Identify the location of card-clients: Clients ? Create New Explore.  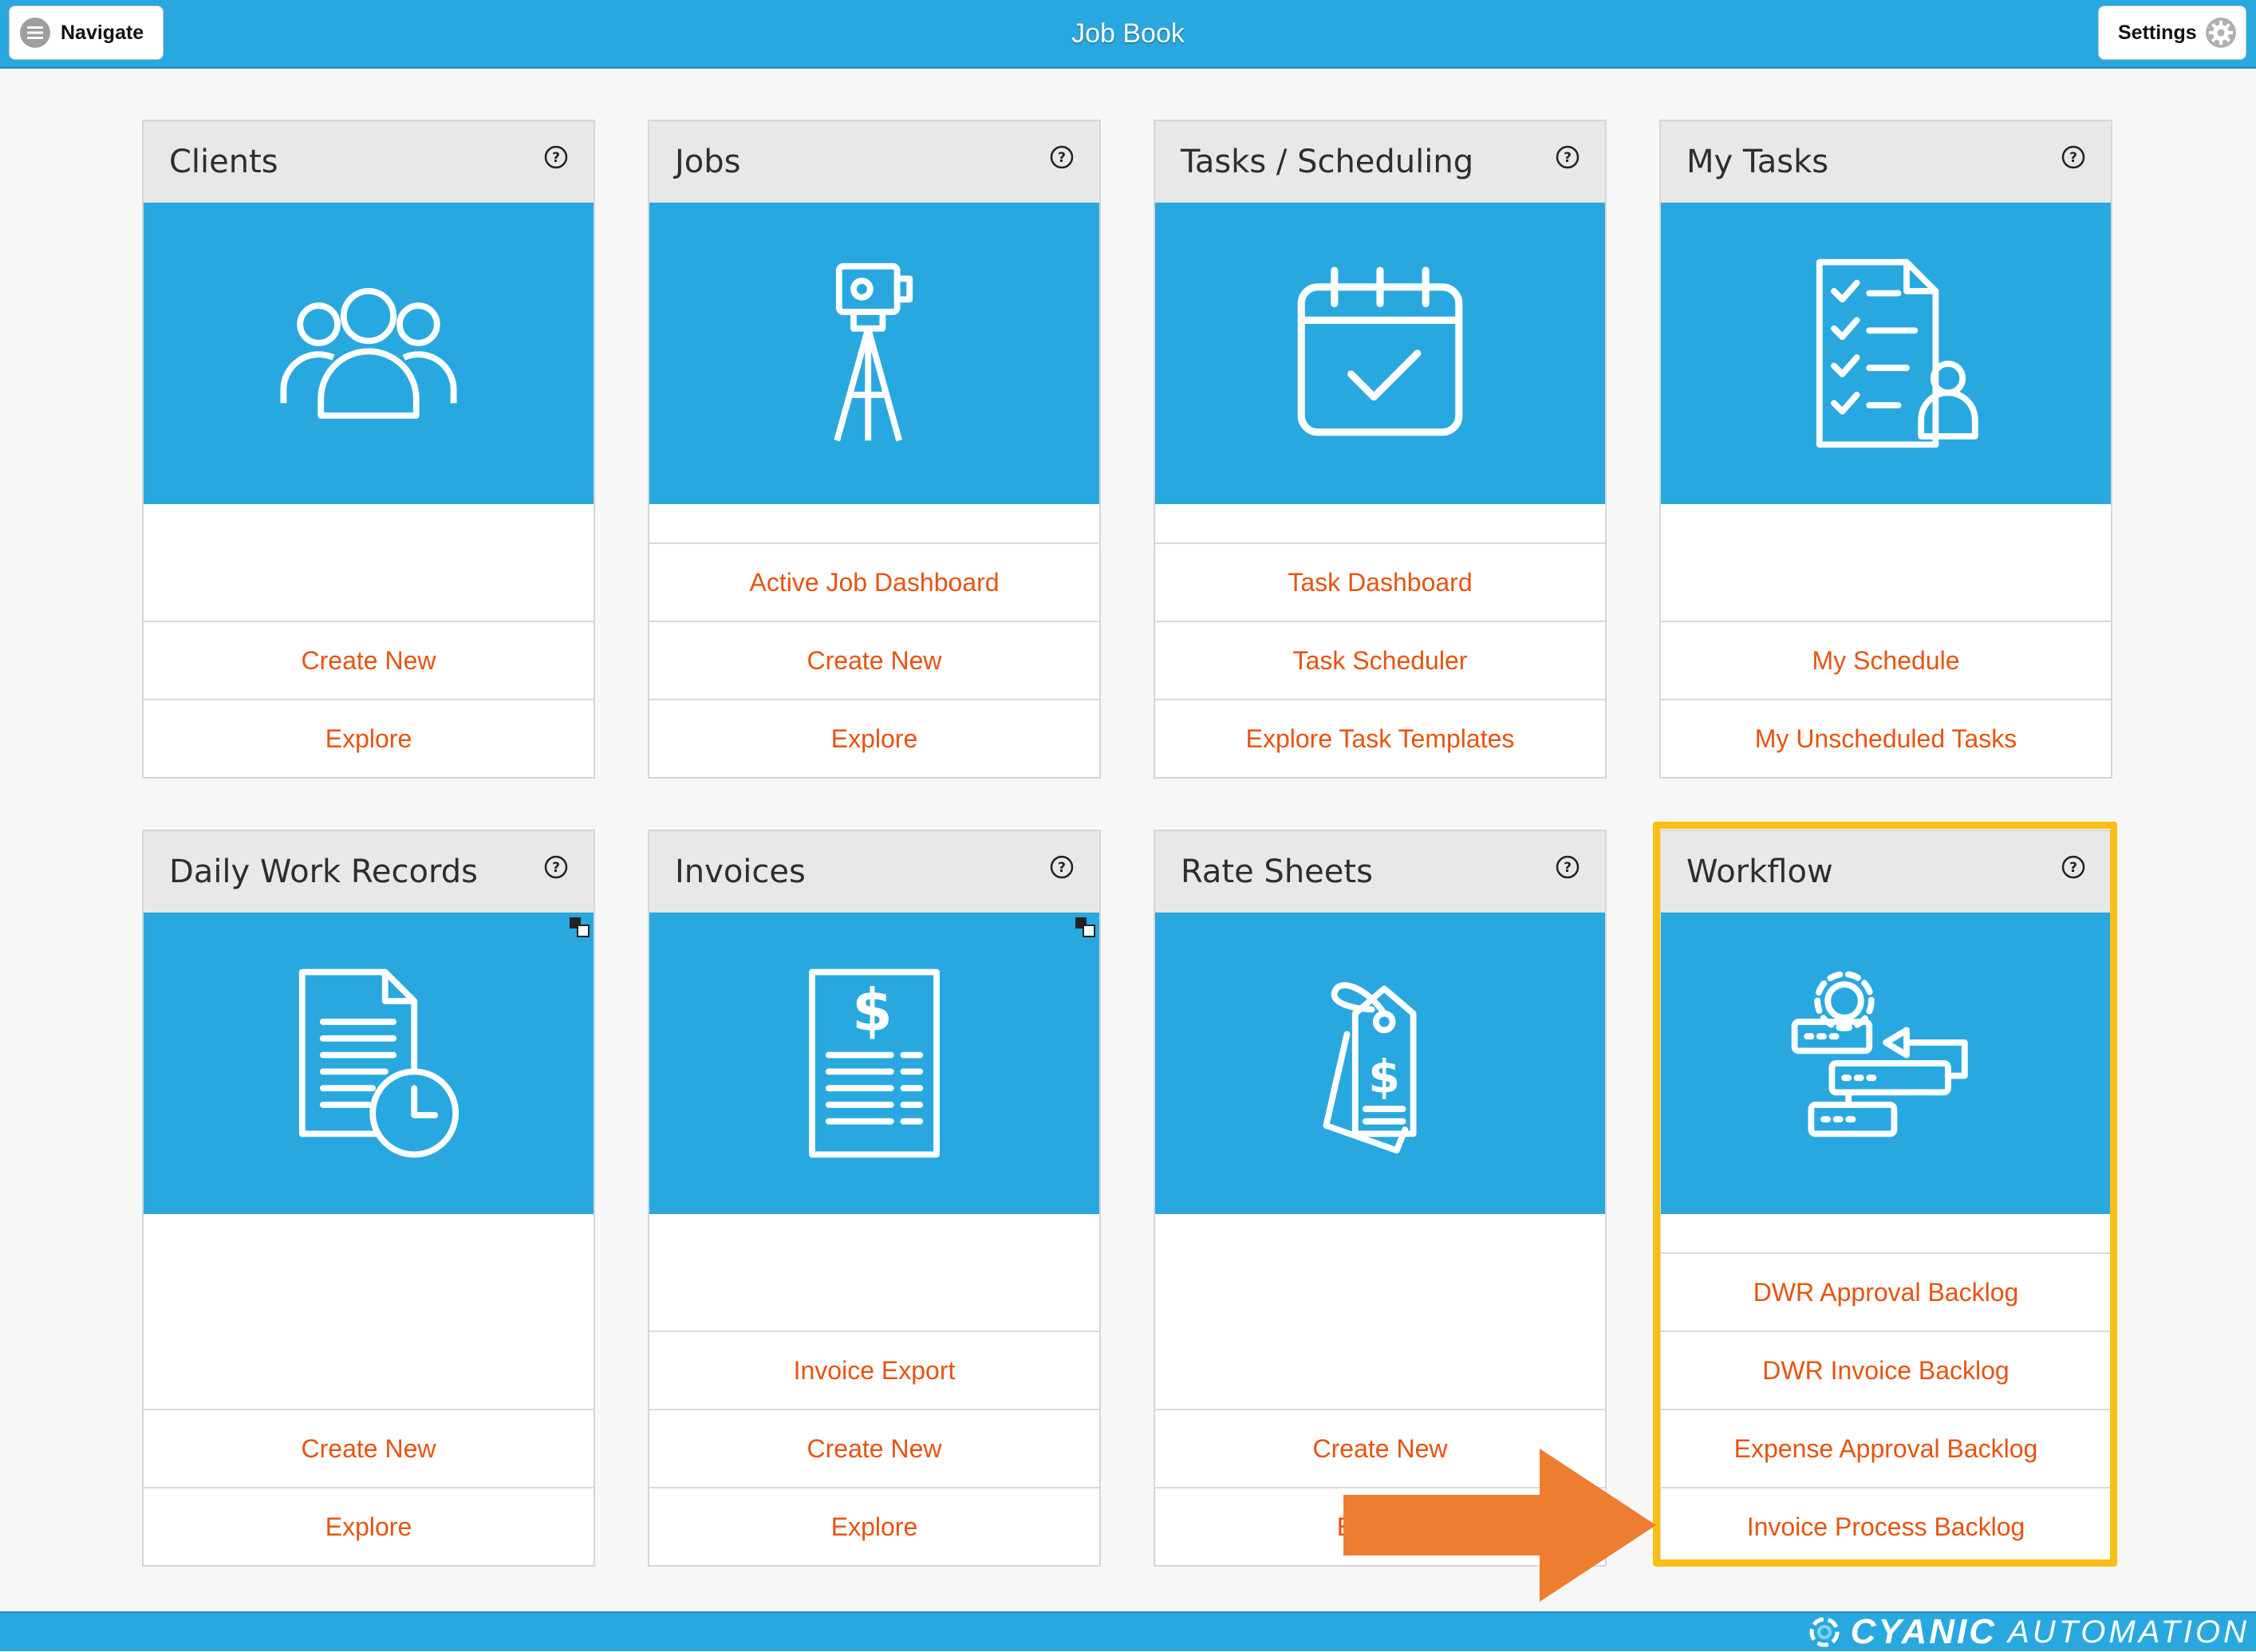
(368, 449).